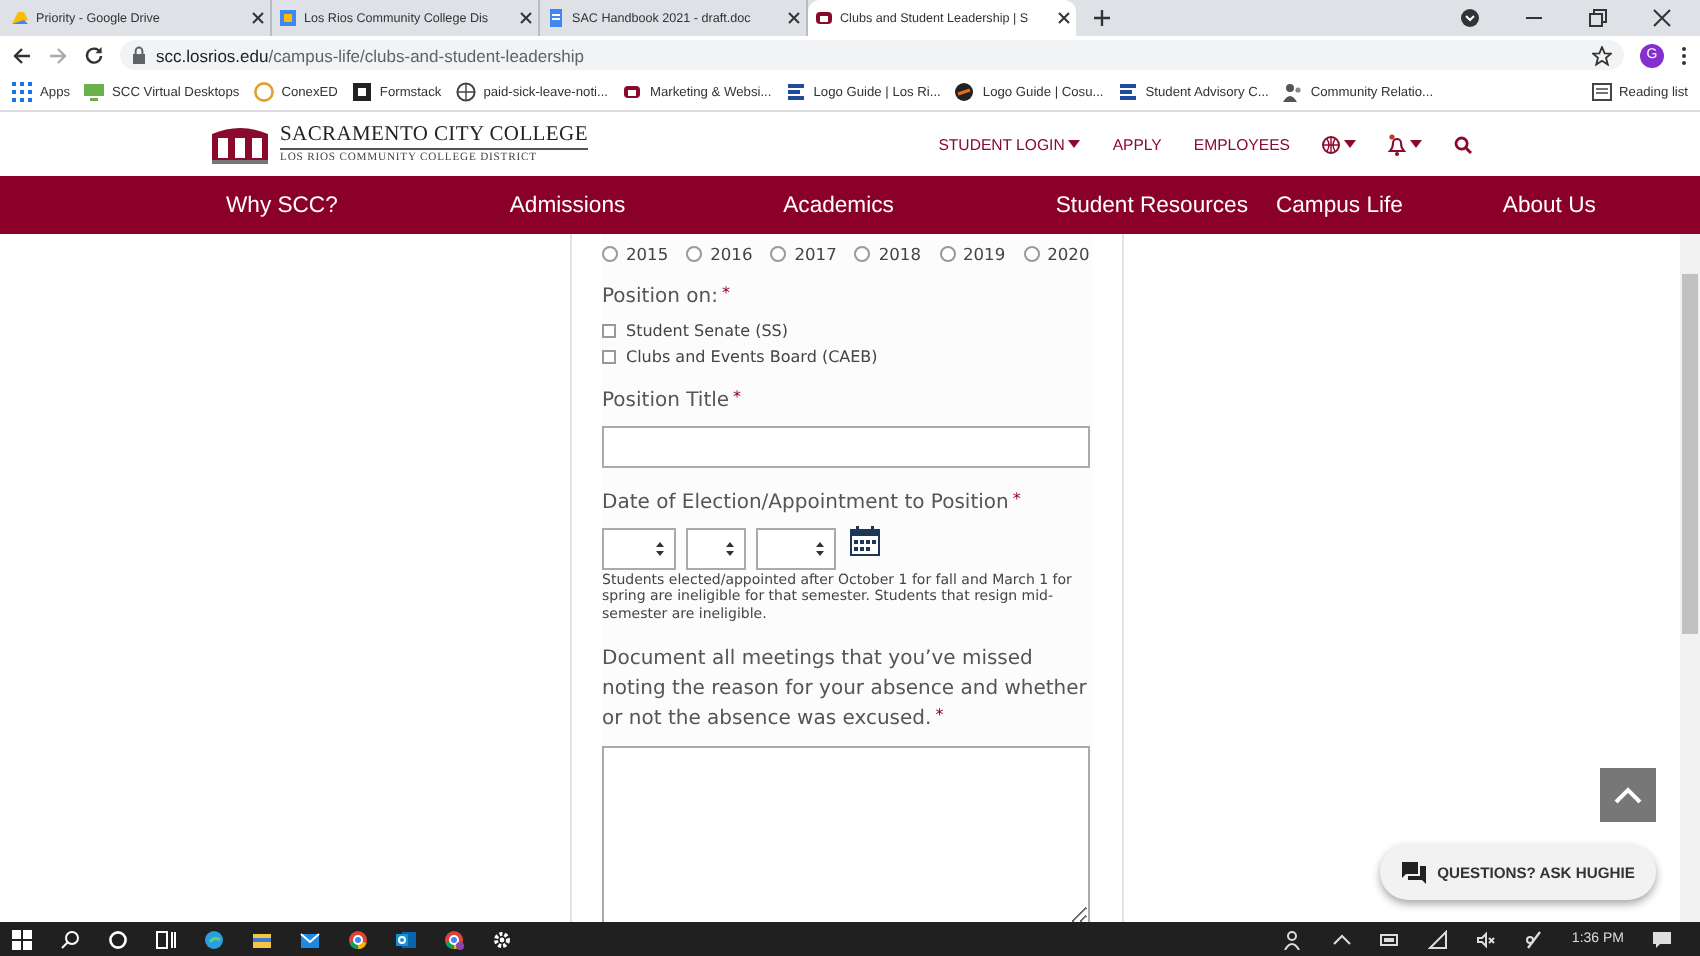  Describe the element at coordinates (556, 18) in the screenshot. I see `document-icon` at that location.